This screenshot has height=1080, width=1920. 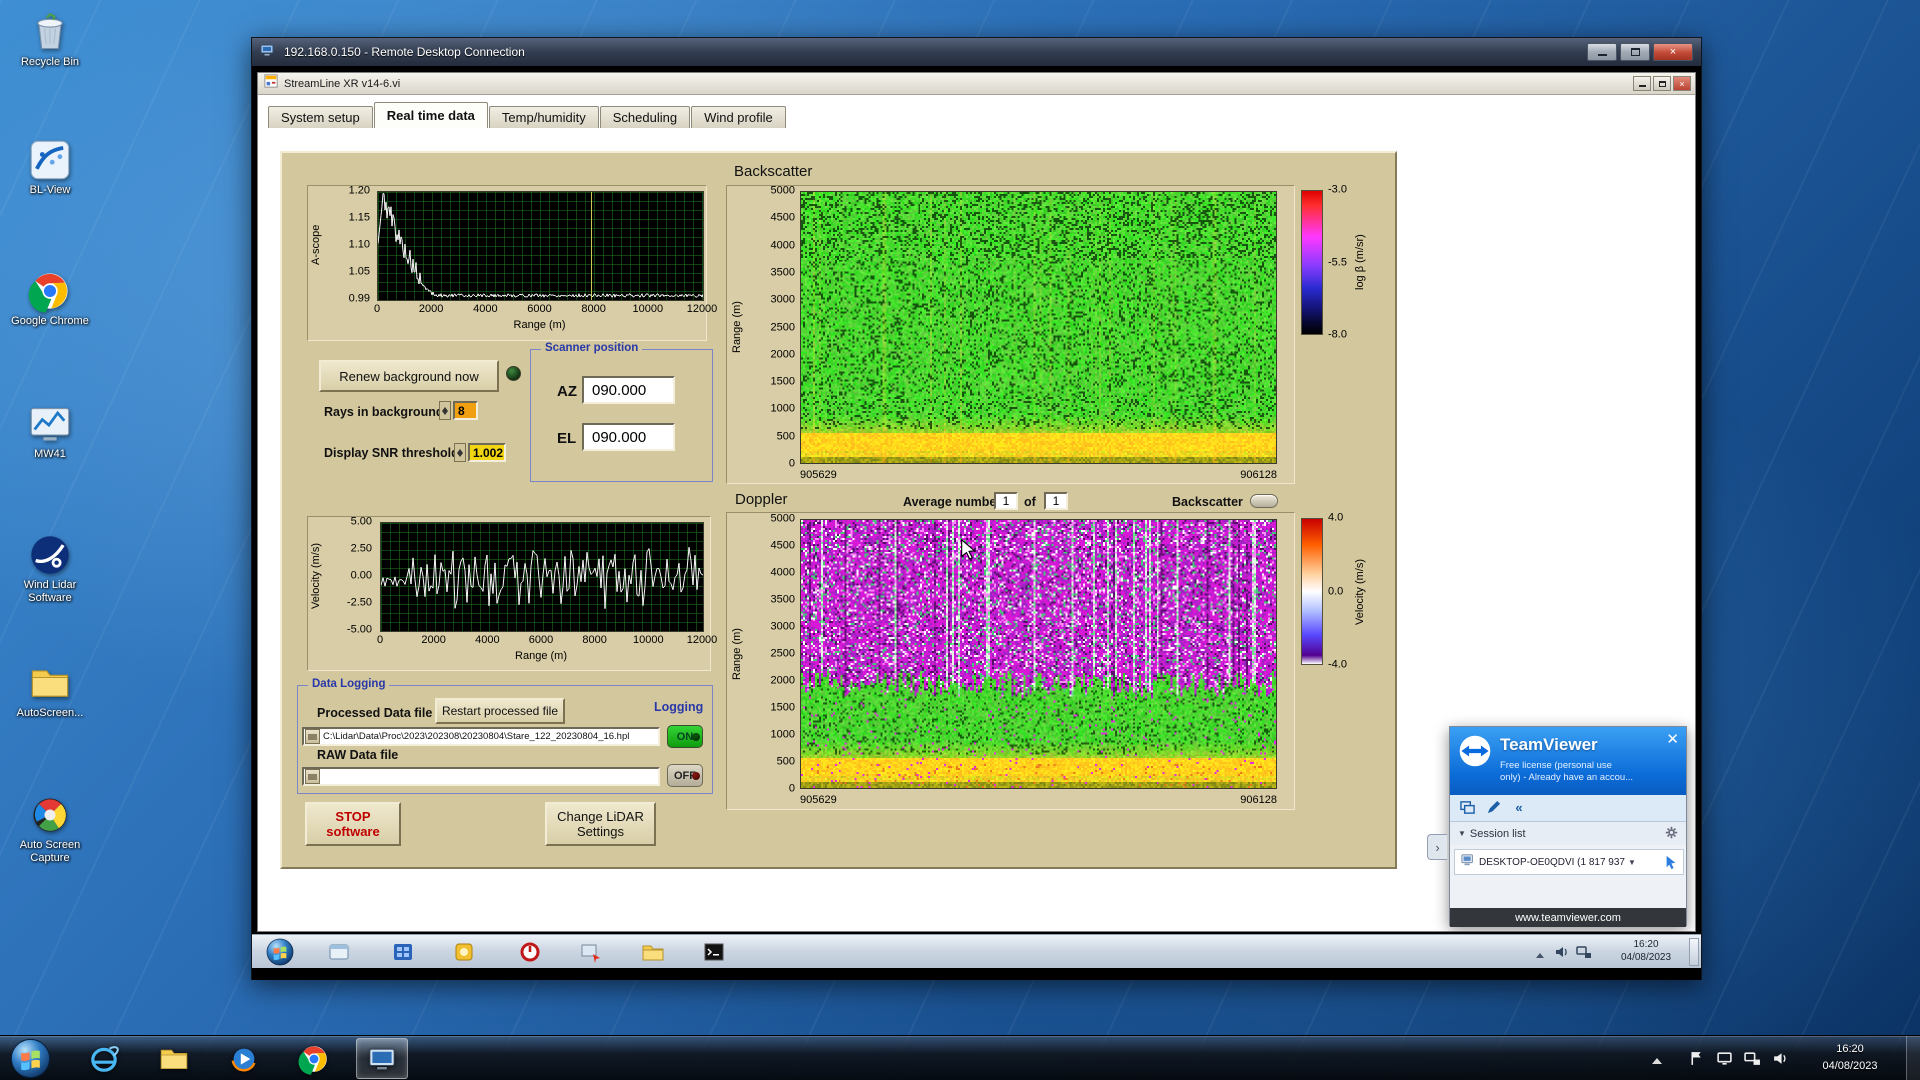 I want to click on remote-session-icon, so click(x=1467, y=809).